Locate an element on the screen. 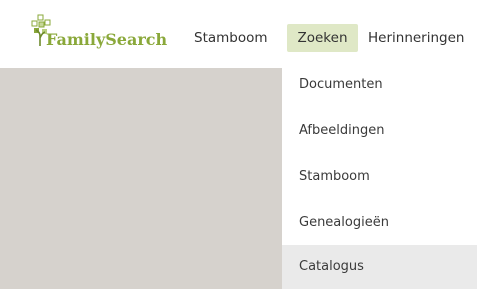 The image size is (477, 289). nav-item-stamboom: Stamboom is located at coordinates (231, 38).